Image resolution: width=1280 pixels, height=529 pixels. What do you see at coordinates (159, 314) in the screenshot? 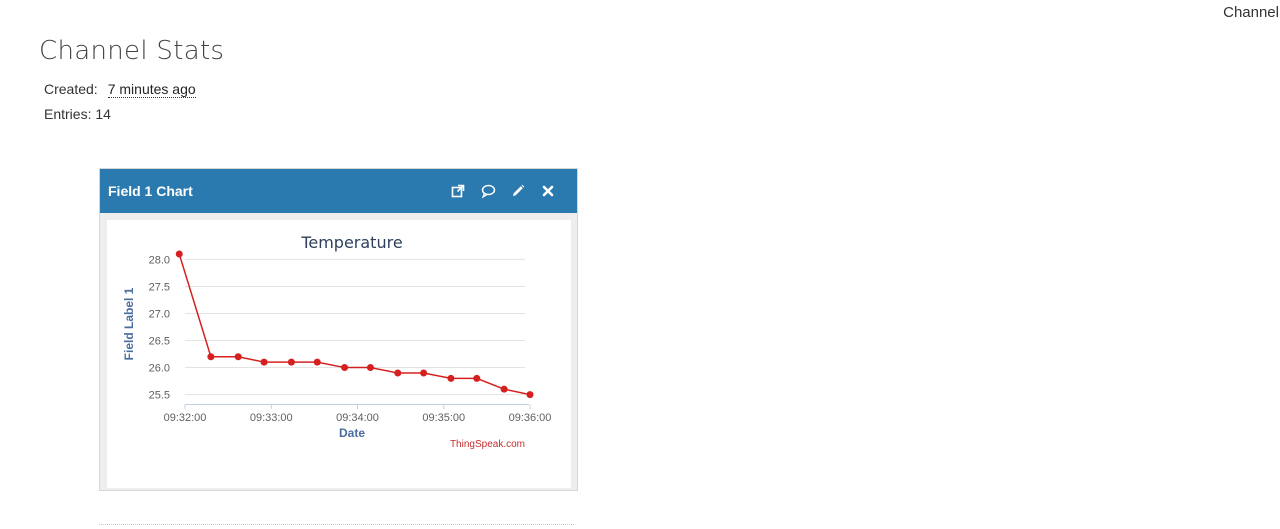
I see `y-tick-label: 27.0` at bounding box center [159, 314].